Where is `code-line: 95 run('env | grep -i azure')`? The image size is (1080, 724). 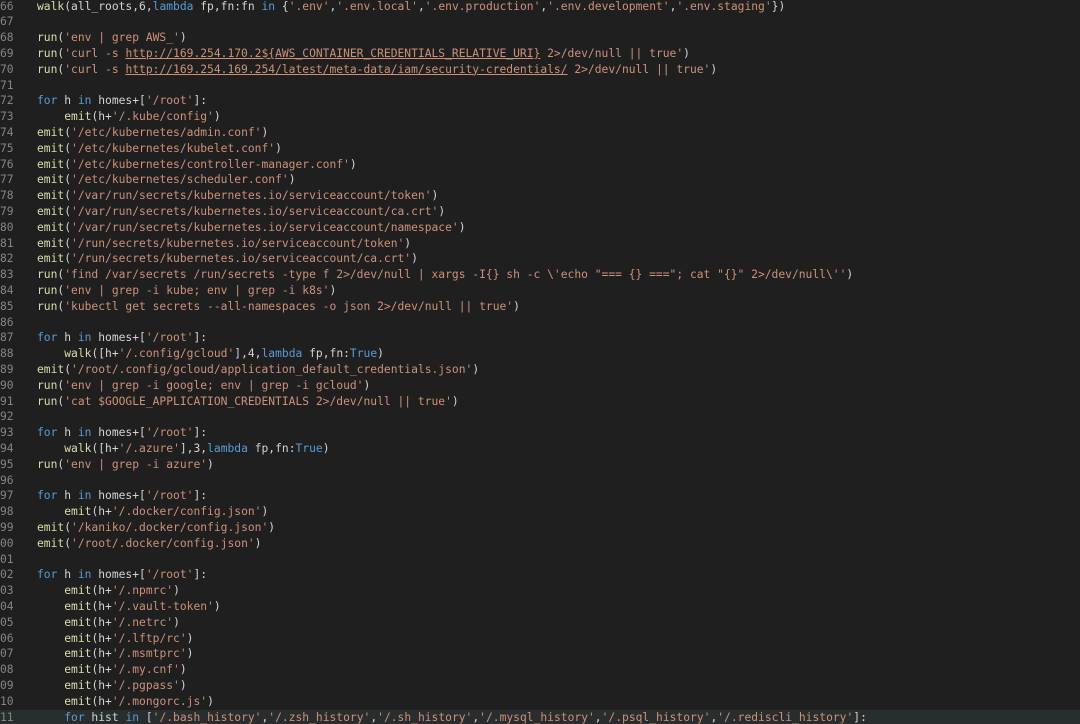
code-line: 95 run('env | grep -i azure') is located at coordinates (540, 465).